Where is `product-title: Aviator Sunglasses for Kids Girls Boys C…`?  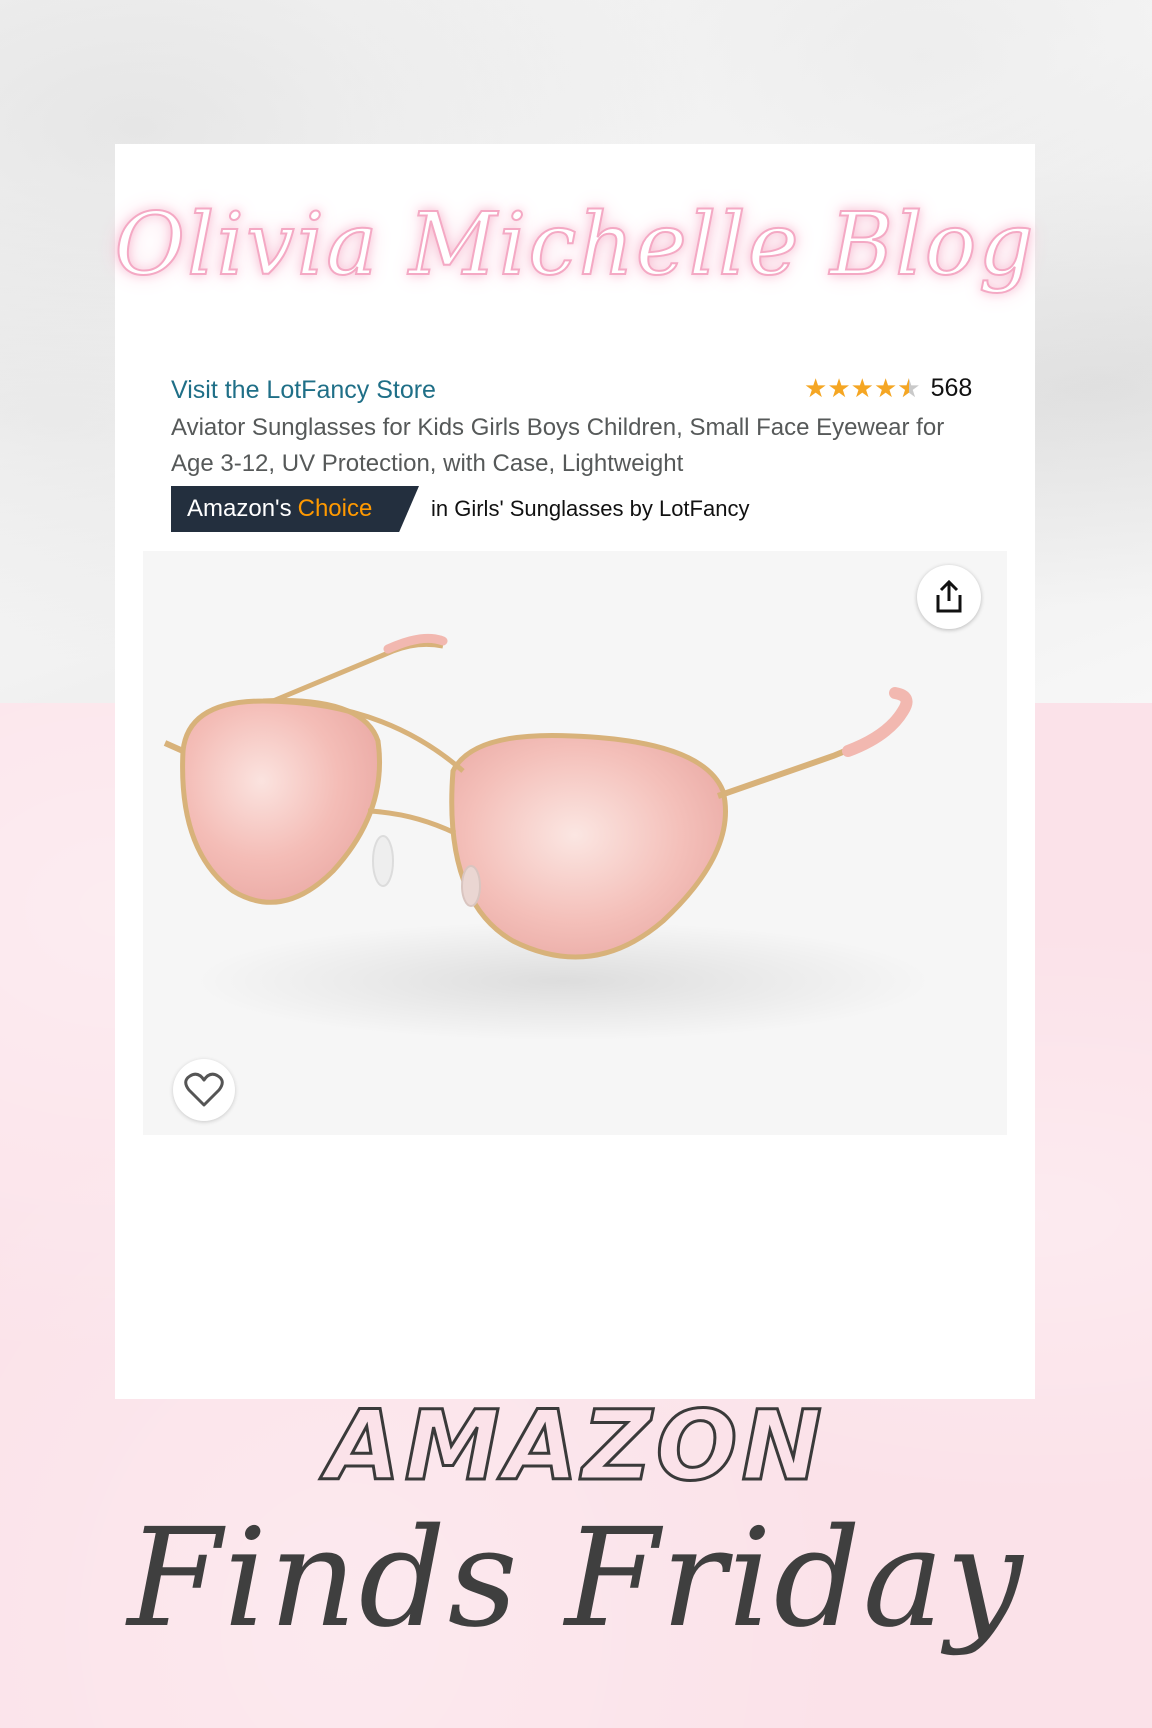 product-title: Aviator Sunglasses for Kids Girls Boys C… is located at coordinates (558, 445).